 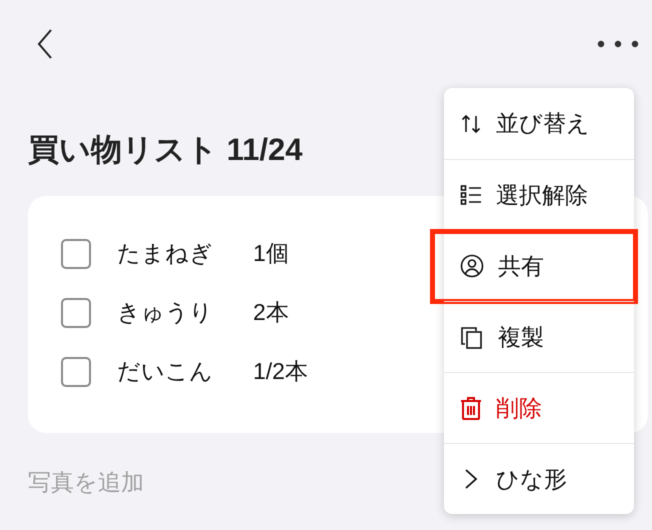 I want to click on menu-item: 並び替え, so click(x=539, y=123).